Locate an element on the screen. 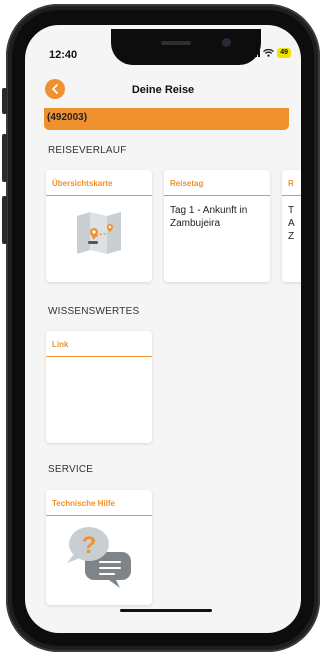  battery-icon: 49 is located at coordinates (284, 53).